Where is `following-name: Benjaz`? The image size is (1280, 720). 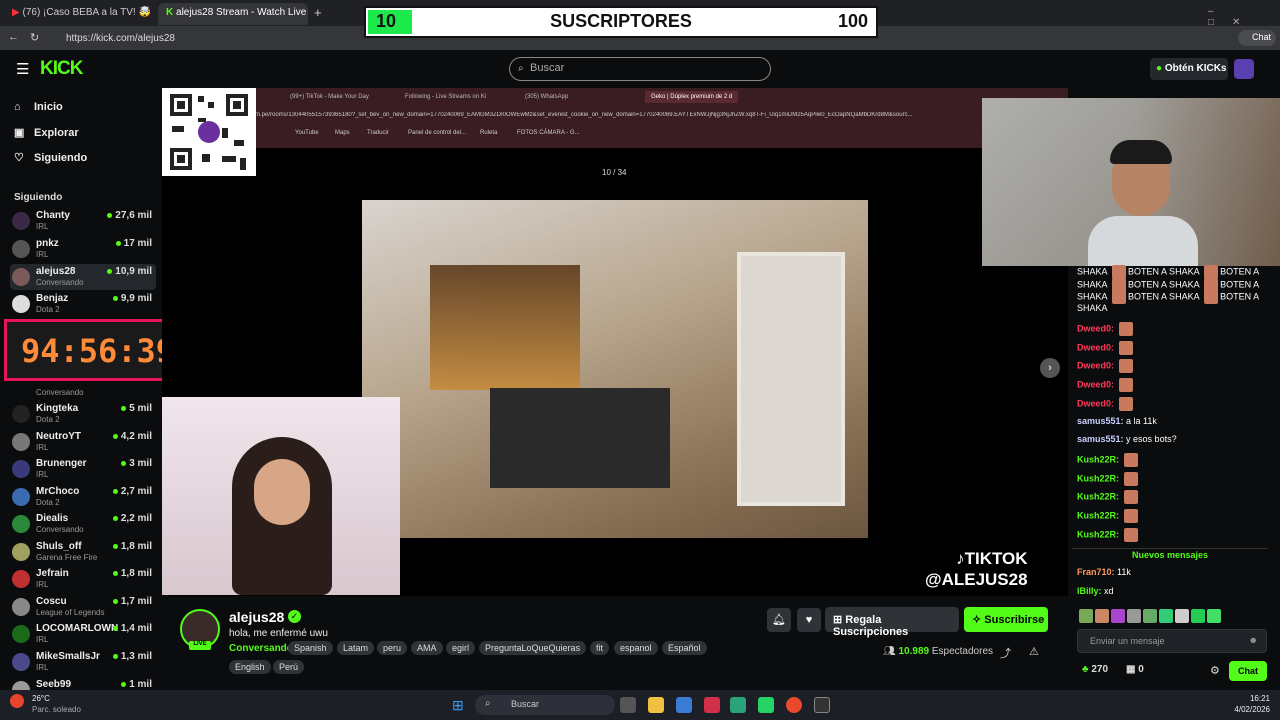
following-name: Benjaz is located at coordinates (52, 298).